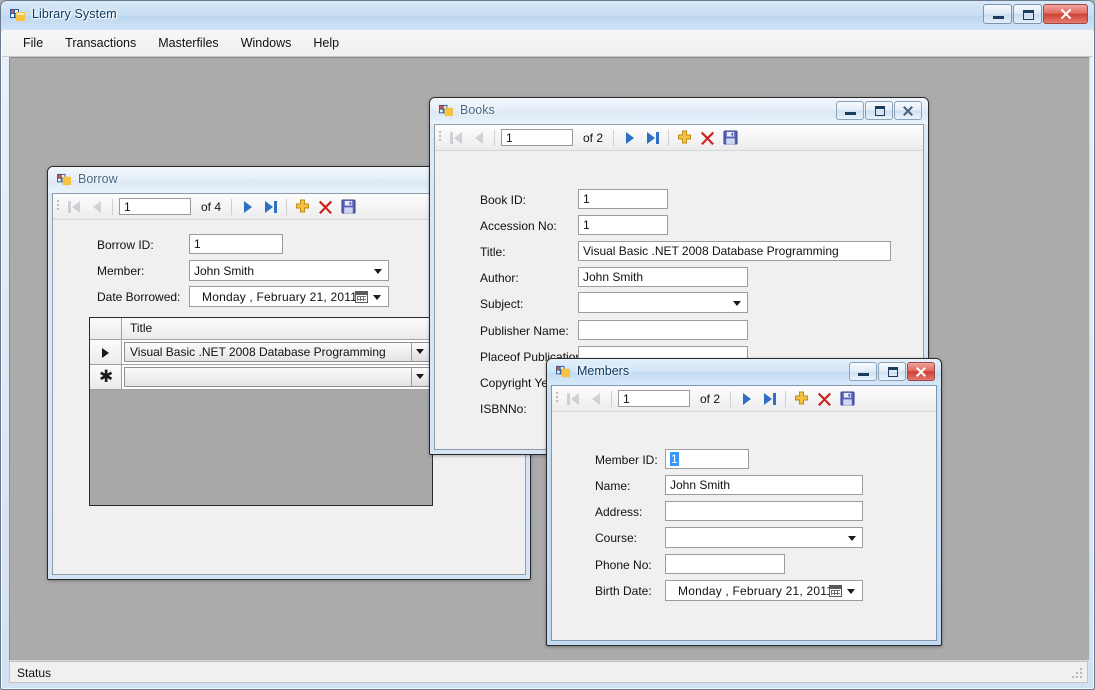 The height and width of the screenshot is (690, 1095). What do you see at coordinates (593, 137) in the screenshot?
I see `books-record-count: of 2` at bounding box center [593, 137].